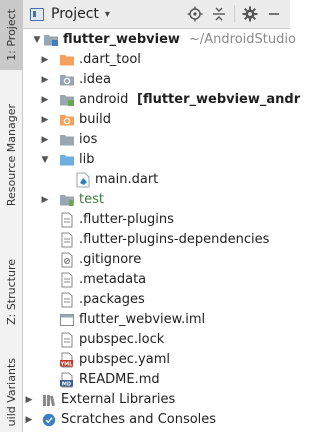 The height and width of the screenshot is (432, 320). Describe the element at coordinates (67, 100) in the screenshot. I see `android-folder-icon` at that location.